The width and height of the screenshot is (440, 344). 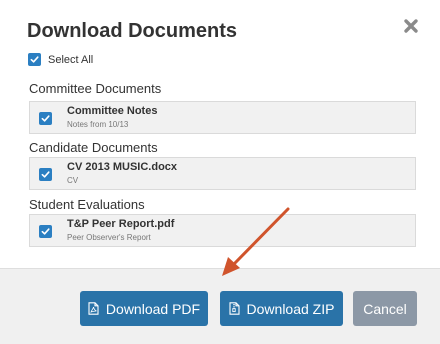 I want to click on item-name: Committee Notes, so click(x=112, y=111).